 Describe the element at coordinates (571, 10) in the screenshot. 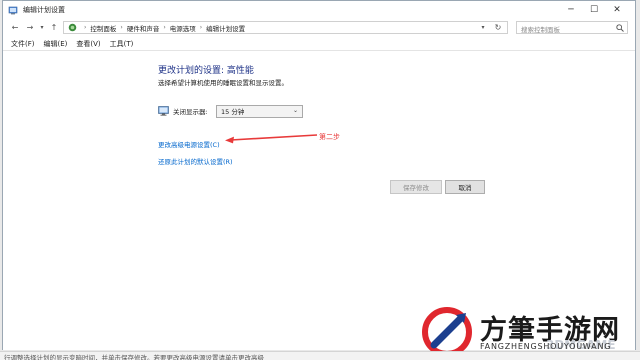

I see `minimize-button: ─` at that location.